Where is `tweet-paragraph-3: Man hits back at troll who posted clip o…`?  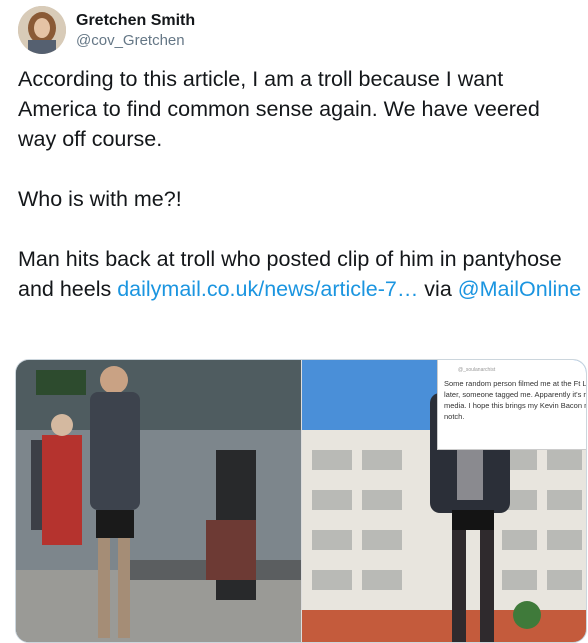
tweet-paragraph-3: Man hits back at troll who posted clip o… is located at coordinates (301, 274).